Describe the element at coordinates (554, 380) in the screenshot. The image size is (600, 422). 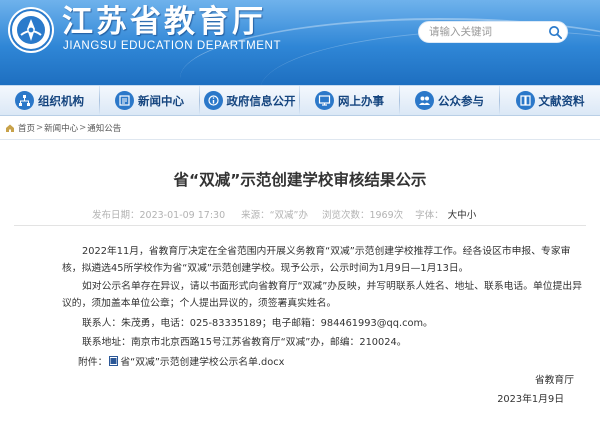
I see `signature-org: 省教育厅` at that location.